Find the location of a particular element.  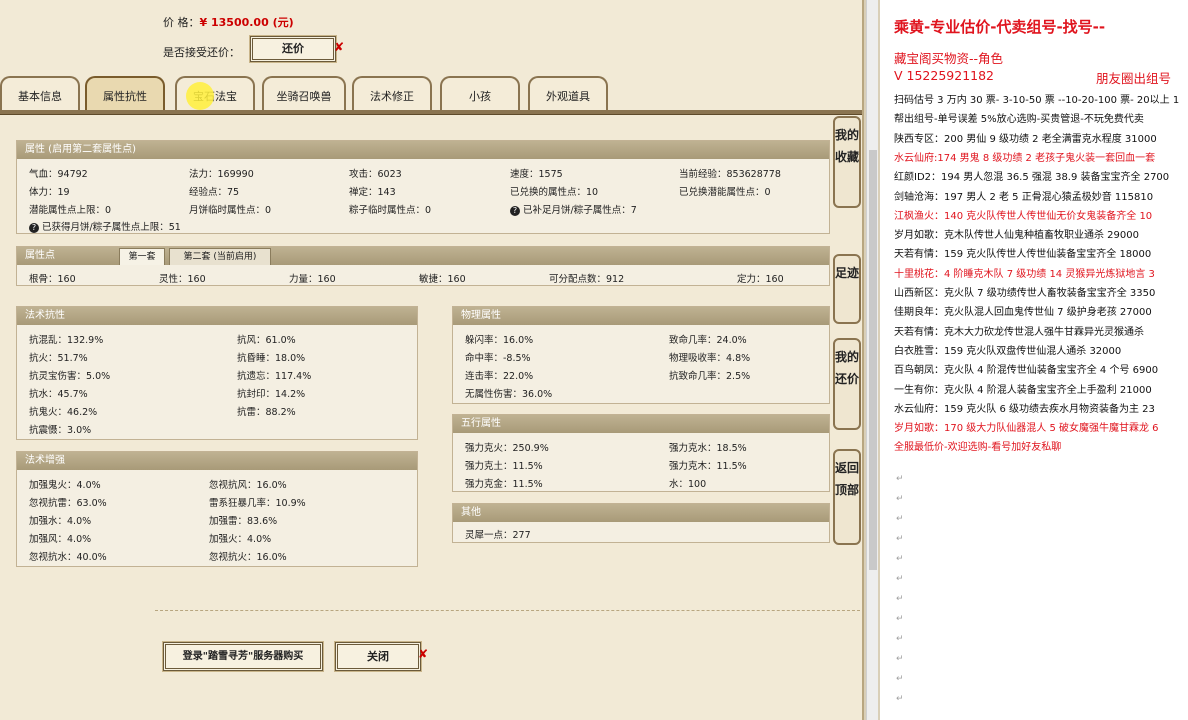

tab-bar: 基本信息 属性抗性 宝石法宝 坐骑召唤兽 法术修正 小孩 外观道具 is located at coordinates (431, 93).